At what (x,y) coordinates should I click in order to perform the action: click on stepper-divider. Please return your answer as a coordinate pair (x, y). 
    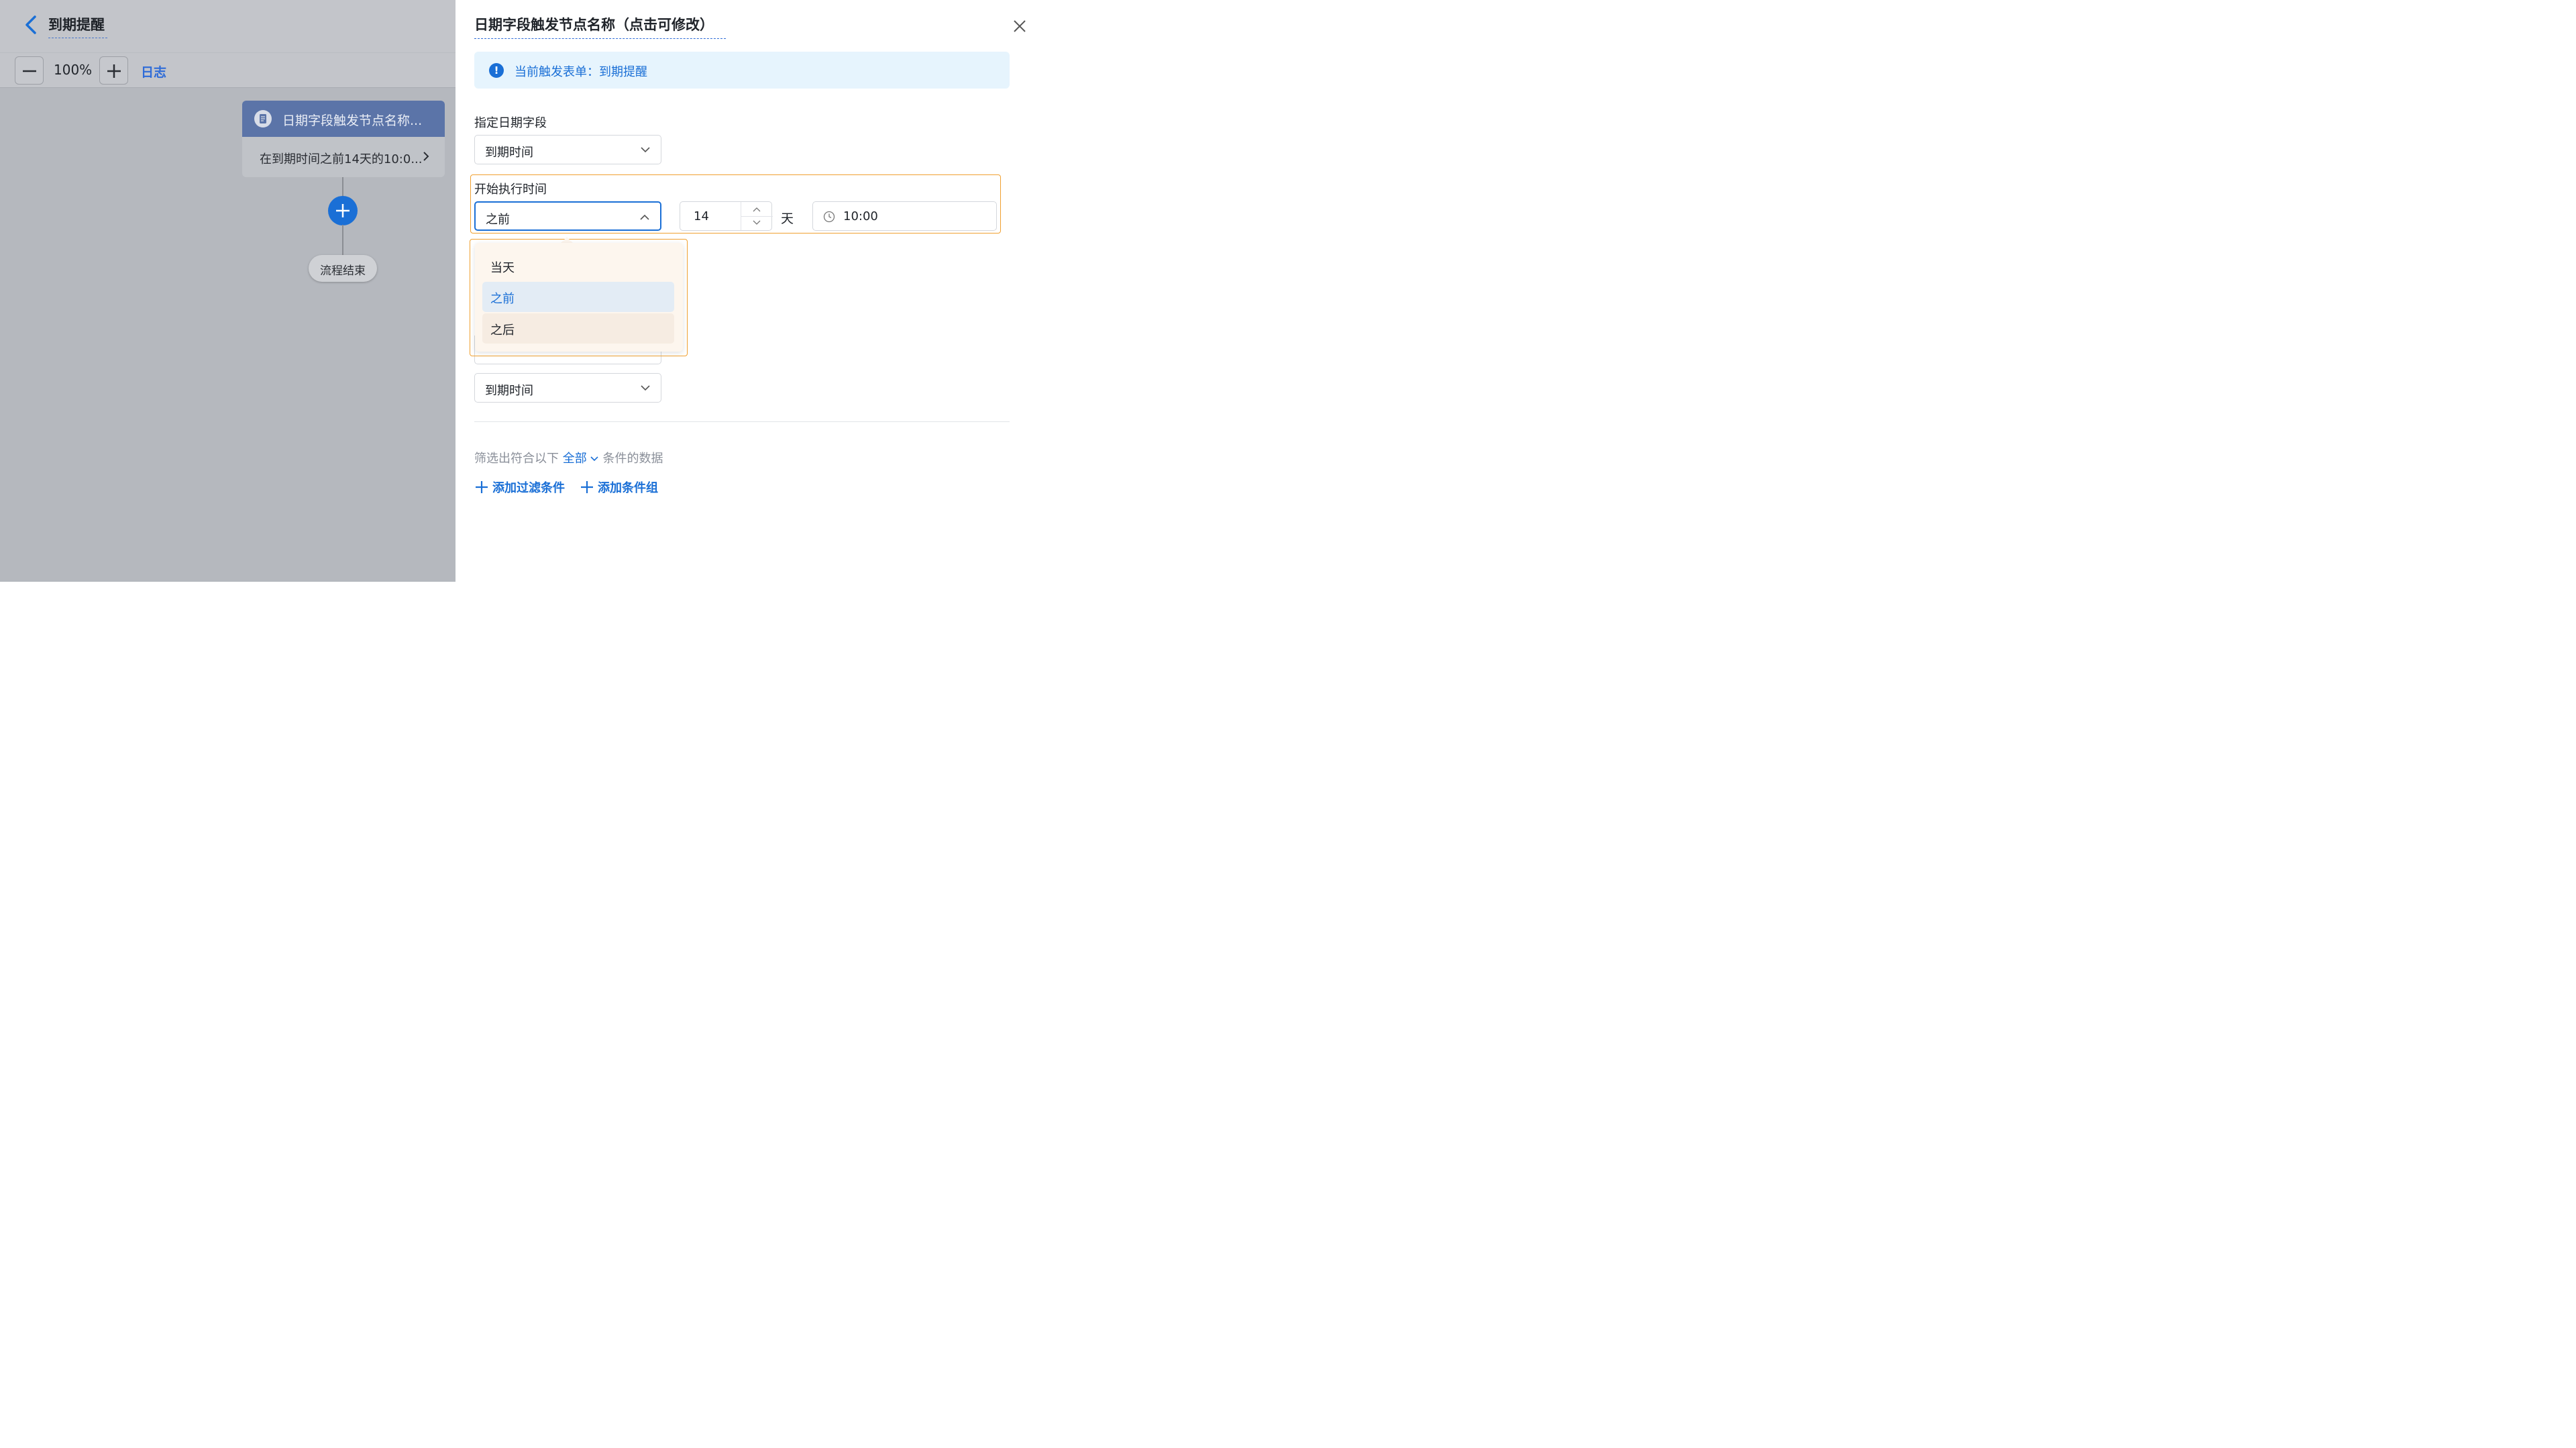
    Looking at the image, I should click on (757, 216).